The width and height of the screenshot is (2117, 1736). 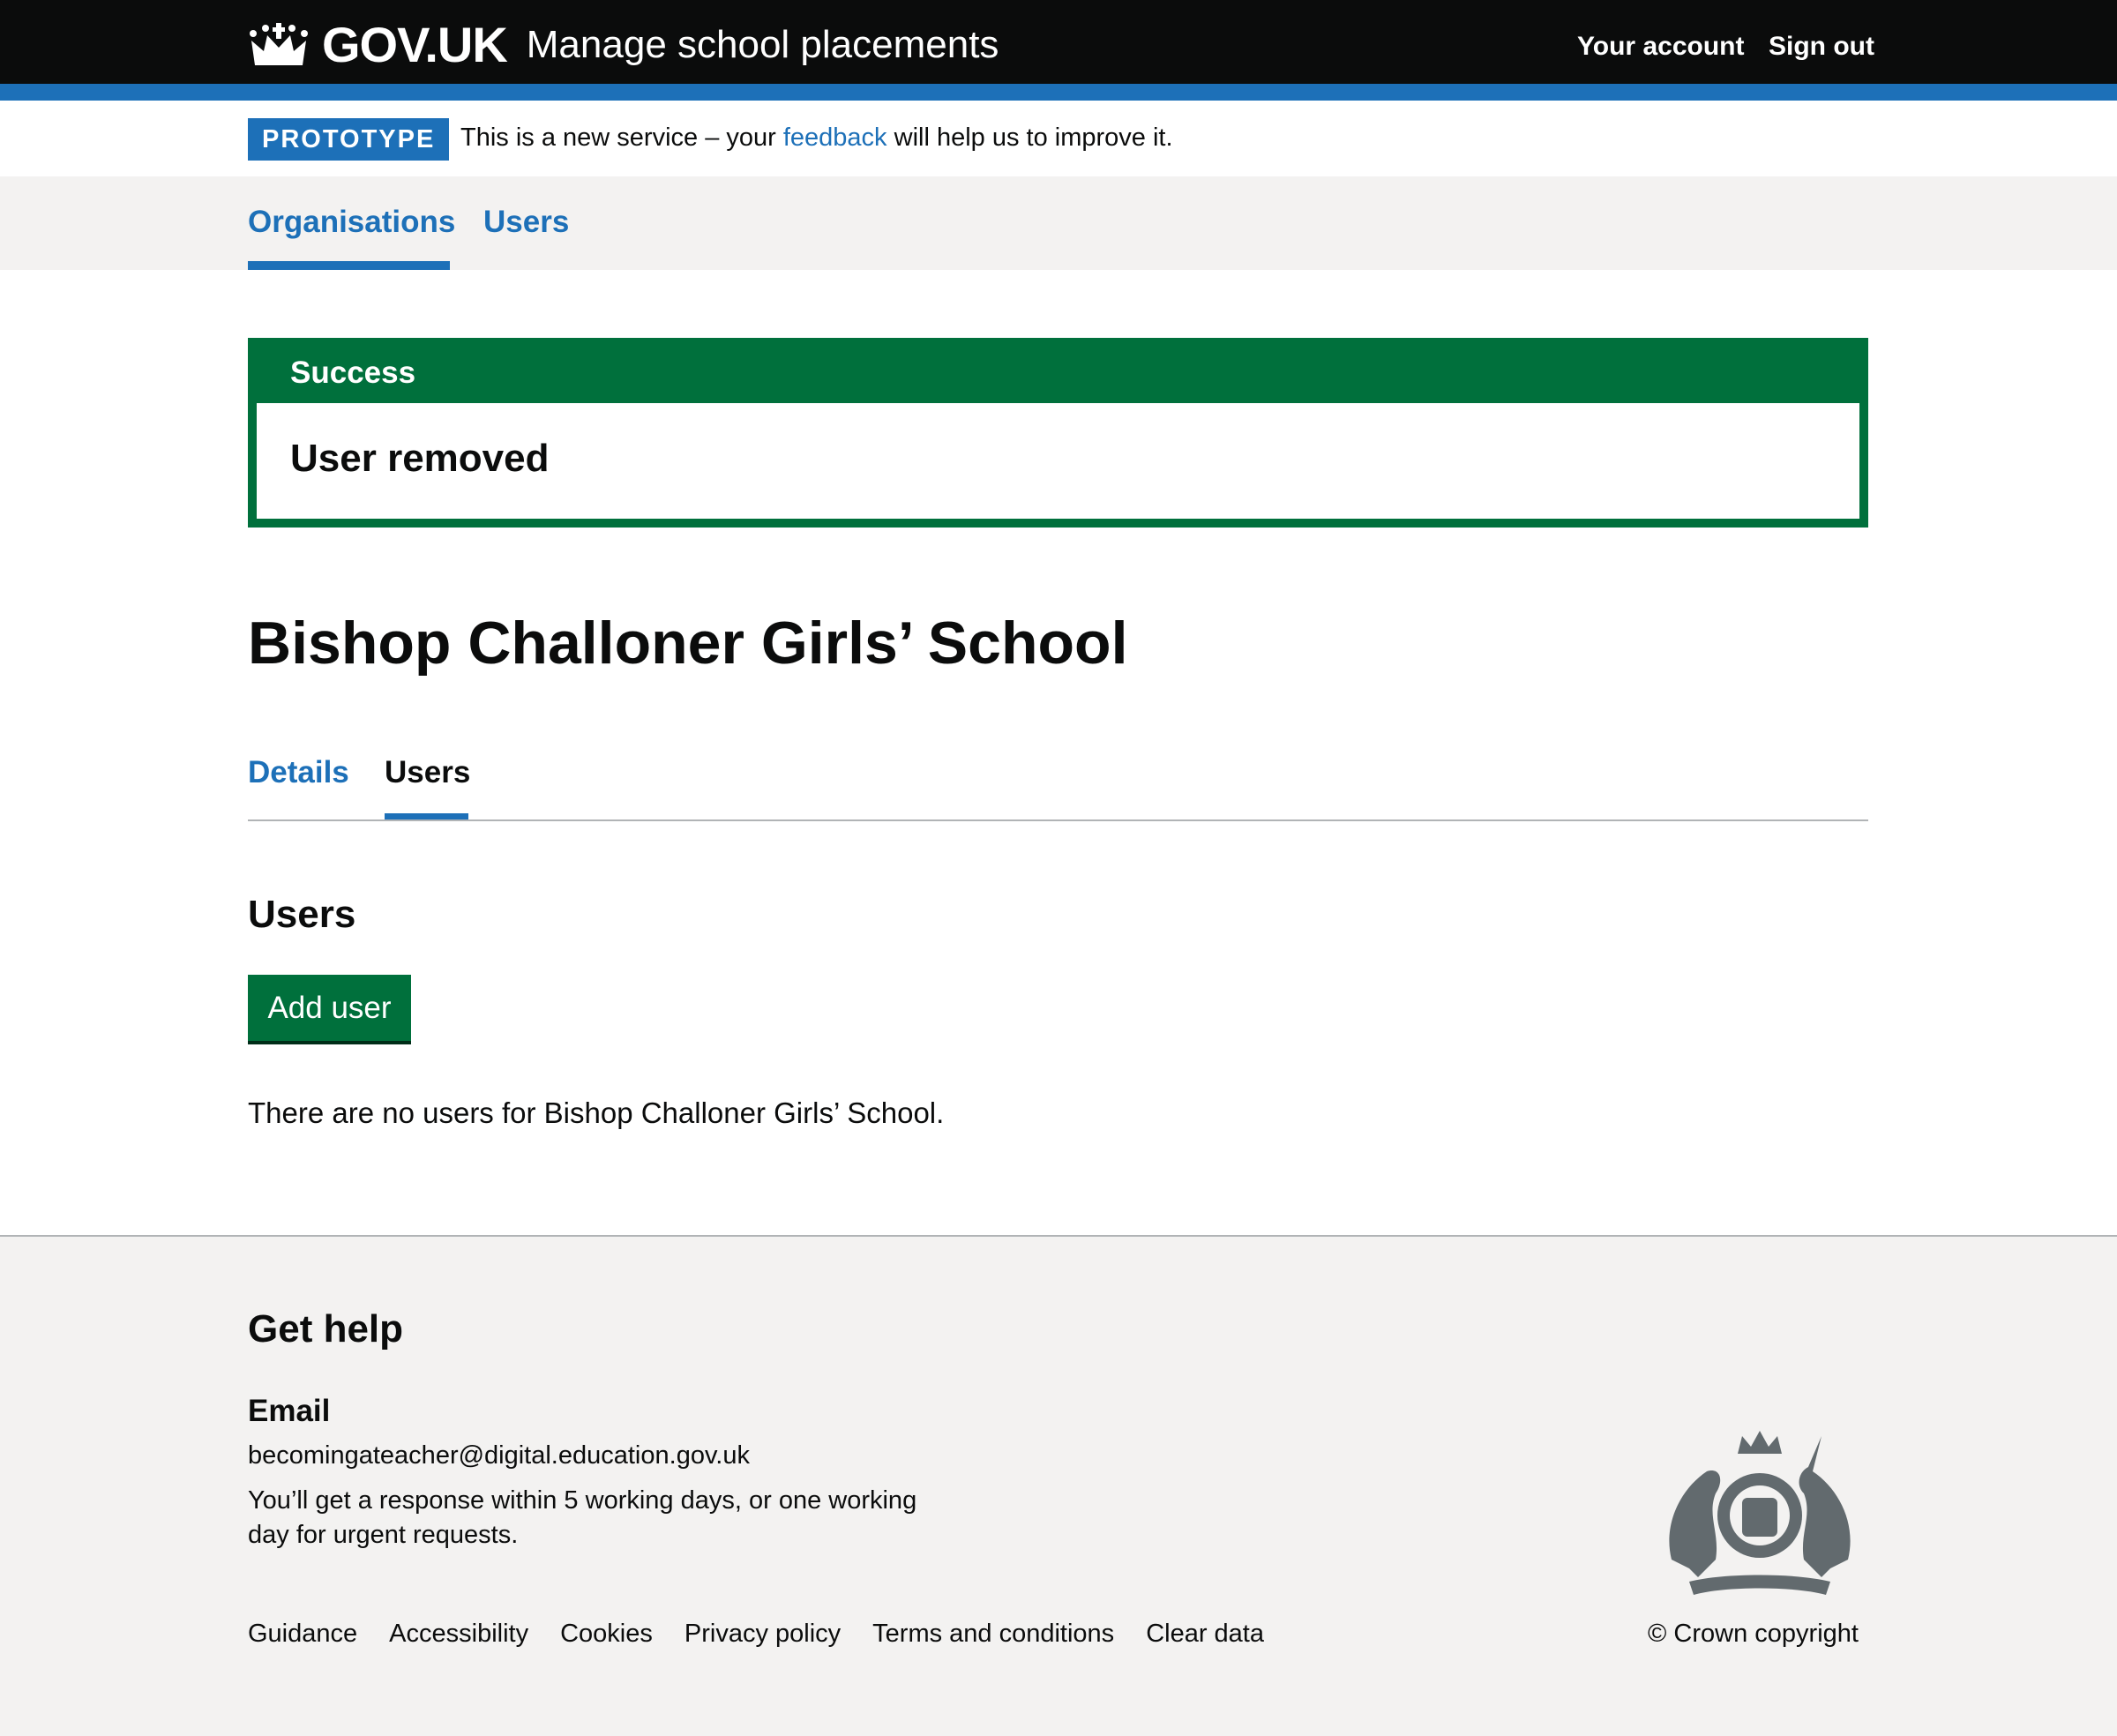 What do you see at coordinates (762, 44) in the screenshot?
I see `service-name: Manage school placements` at bounding box center [762, 44].